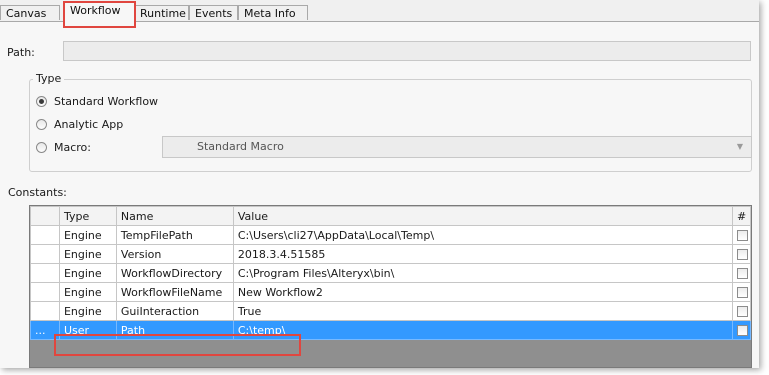  What do you see at coordinates (41, 147) in the screenshot?
I see `radio-macro` at bounding box center [41, 147].